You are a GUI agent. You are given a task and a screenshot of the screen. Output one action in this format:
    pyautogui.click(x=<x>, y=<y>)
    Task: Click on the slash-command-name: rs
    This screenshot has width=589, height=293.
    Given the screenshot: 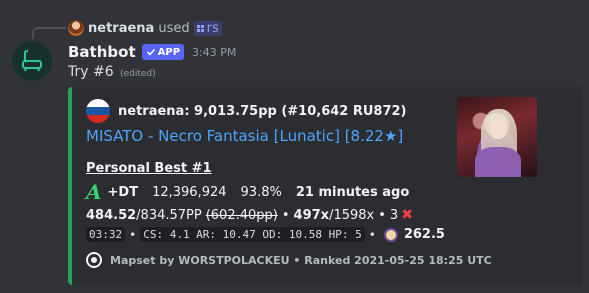 What is the action you would take?
    pyautogui.click(x=212, y=28)
    